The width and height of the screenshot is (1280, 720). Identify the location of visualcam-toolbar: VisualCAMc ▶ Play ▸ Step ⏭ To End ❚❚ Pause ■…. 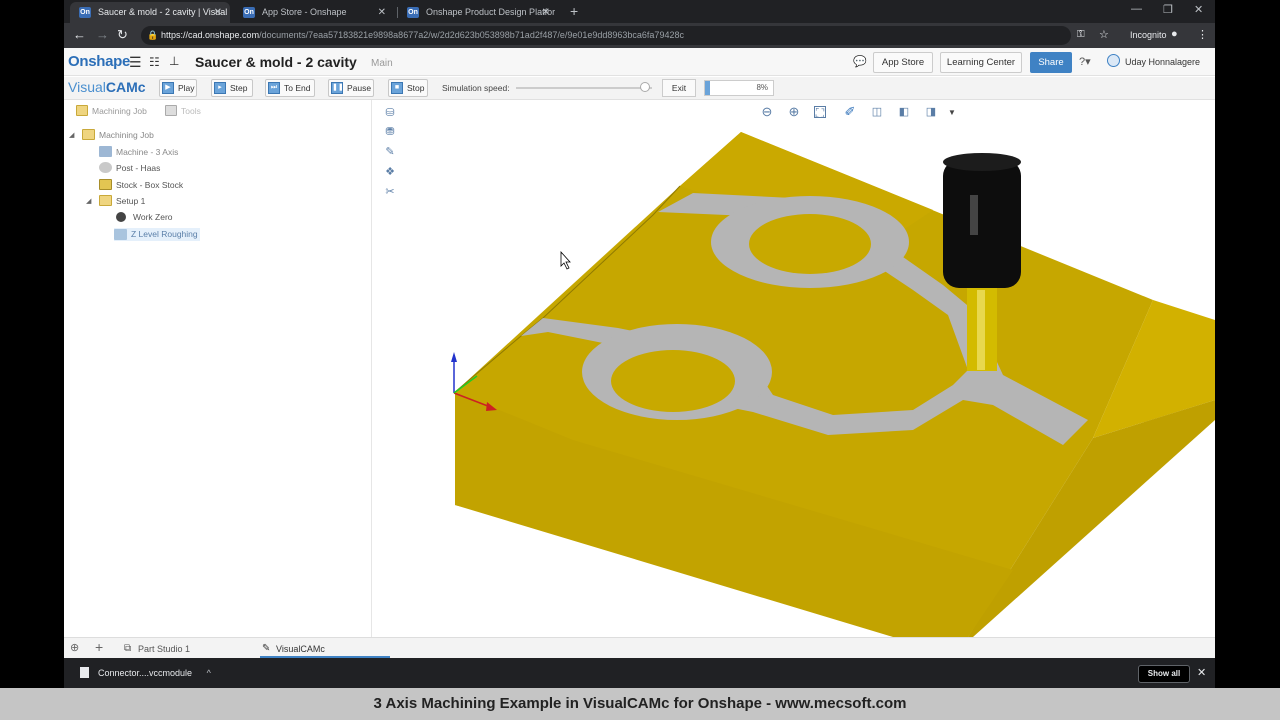
(639, 88).